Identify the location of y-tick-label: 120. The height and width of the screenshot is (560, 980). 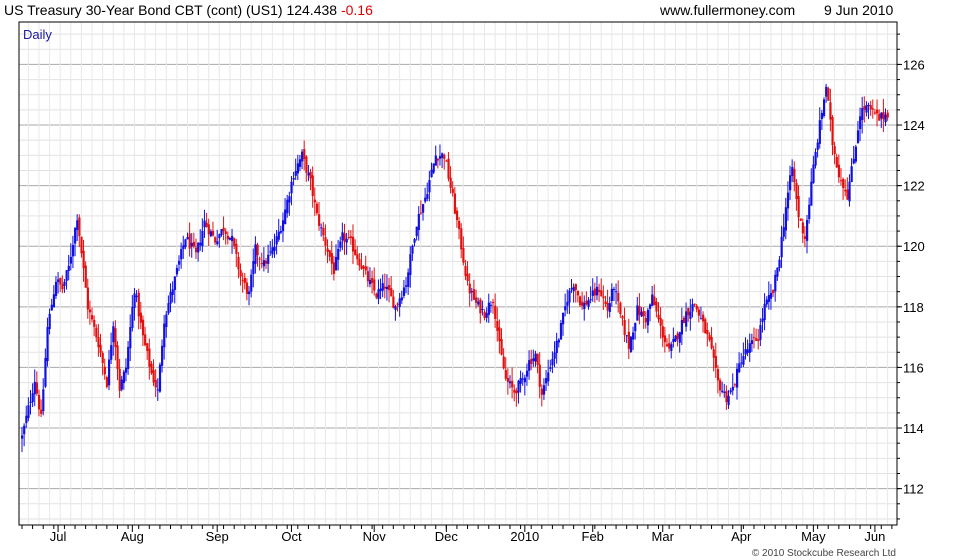
(914, 246).